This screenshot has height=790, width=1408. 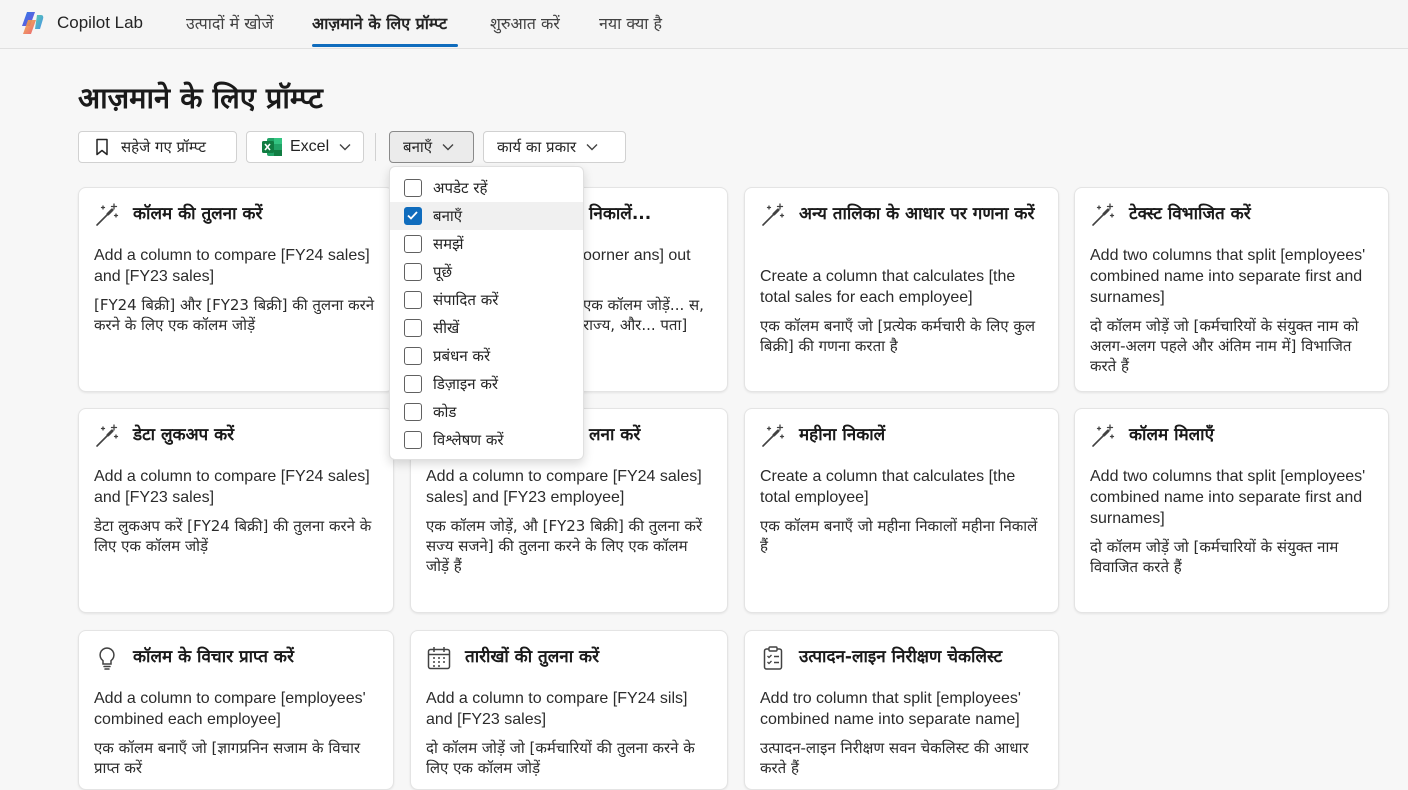 What do you see at coordinates (445, 412) in the screenshot?
I see `option-label: कोड` at bounding box center [445, 412].